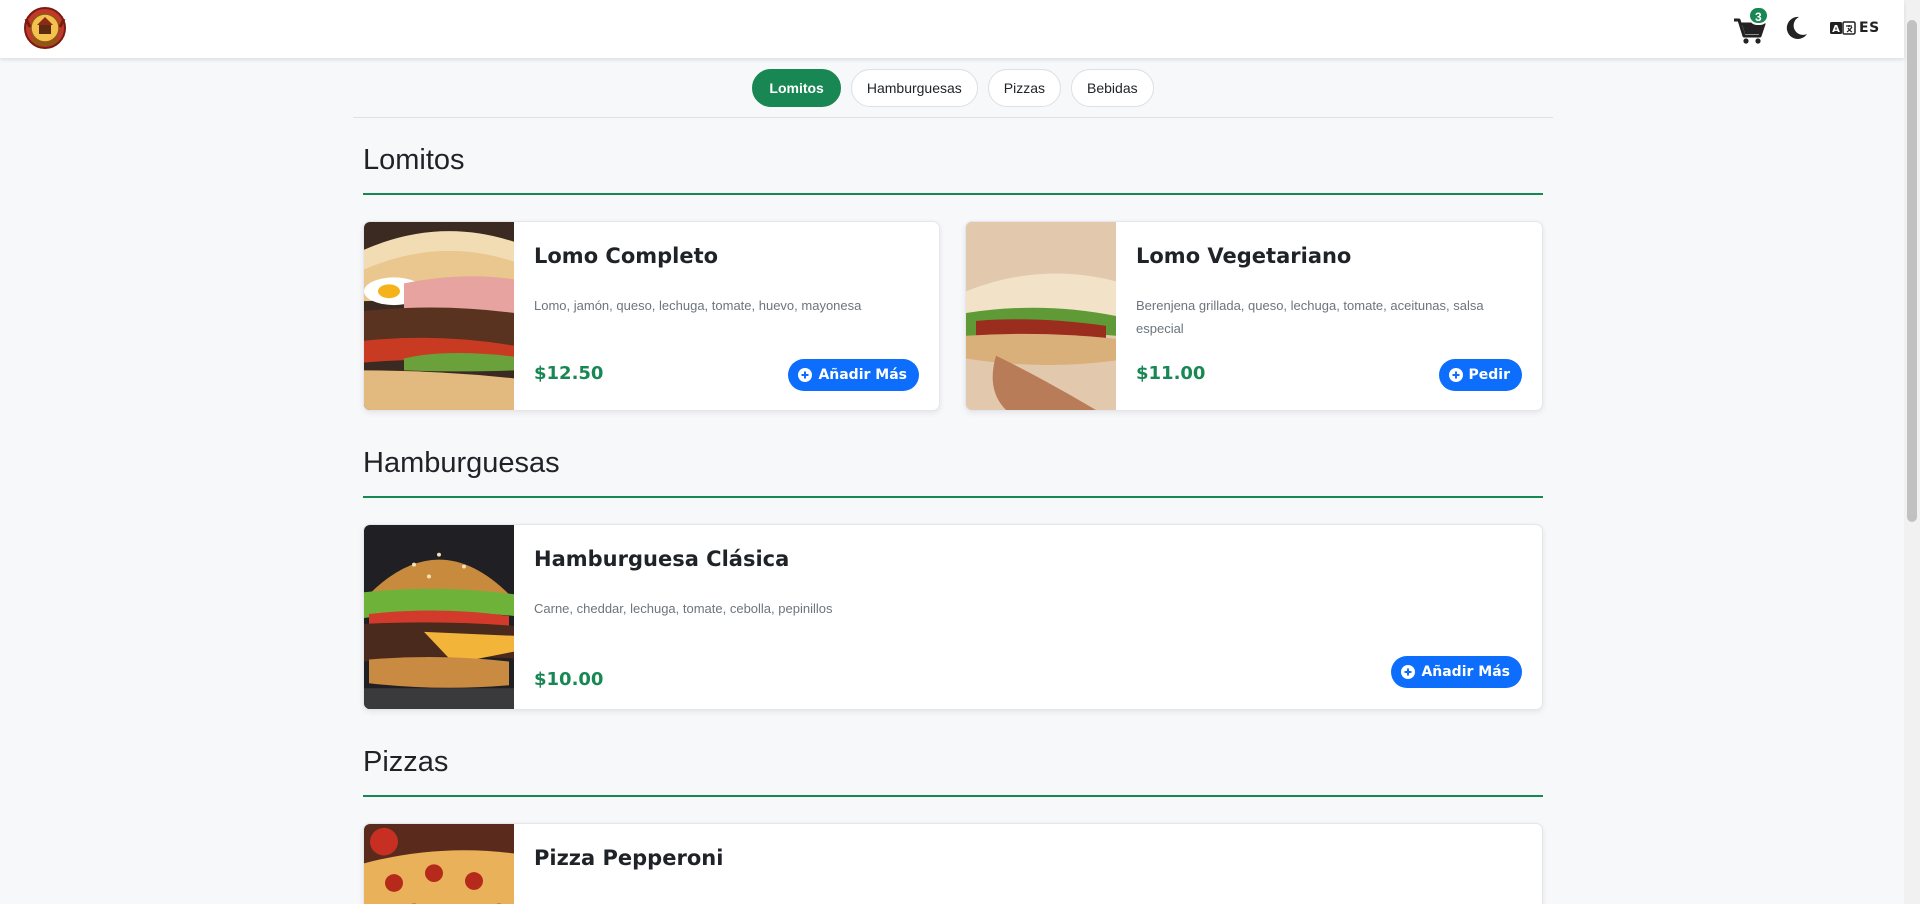 The image size is (1920, 904). What do you see at coordinates (569, 373) in the screenshot?
I see `product-price: $12.50` at bounding box center [569, 373].